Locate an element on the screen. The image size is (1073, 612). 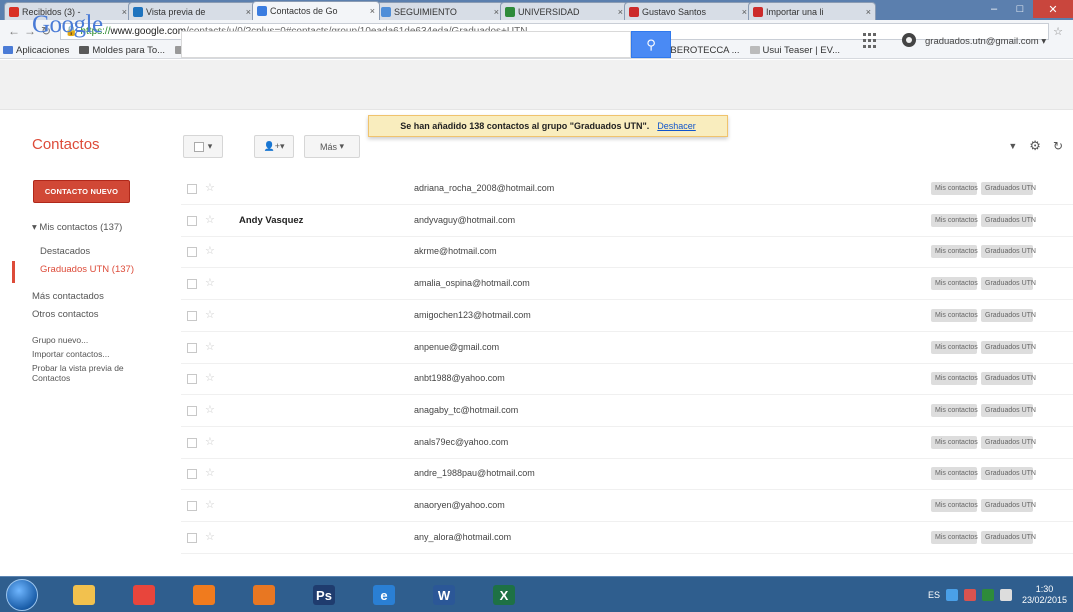
antivirus-icon is located at coordinates (987, 595).